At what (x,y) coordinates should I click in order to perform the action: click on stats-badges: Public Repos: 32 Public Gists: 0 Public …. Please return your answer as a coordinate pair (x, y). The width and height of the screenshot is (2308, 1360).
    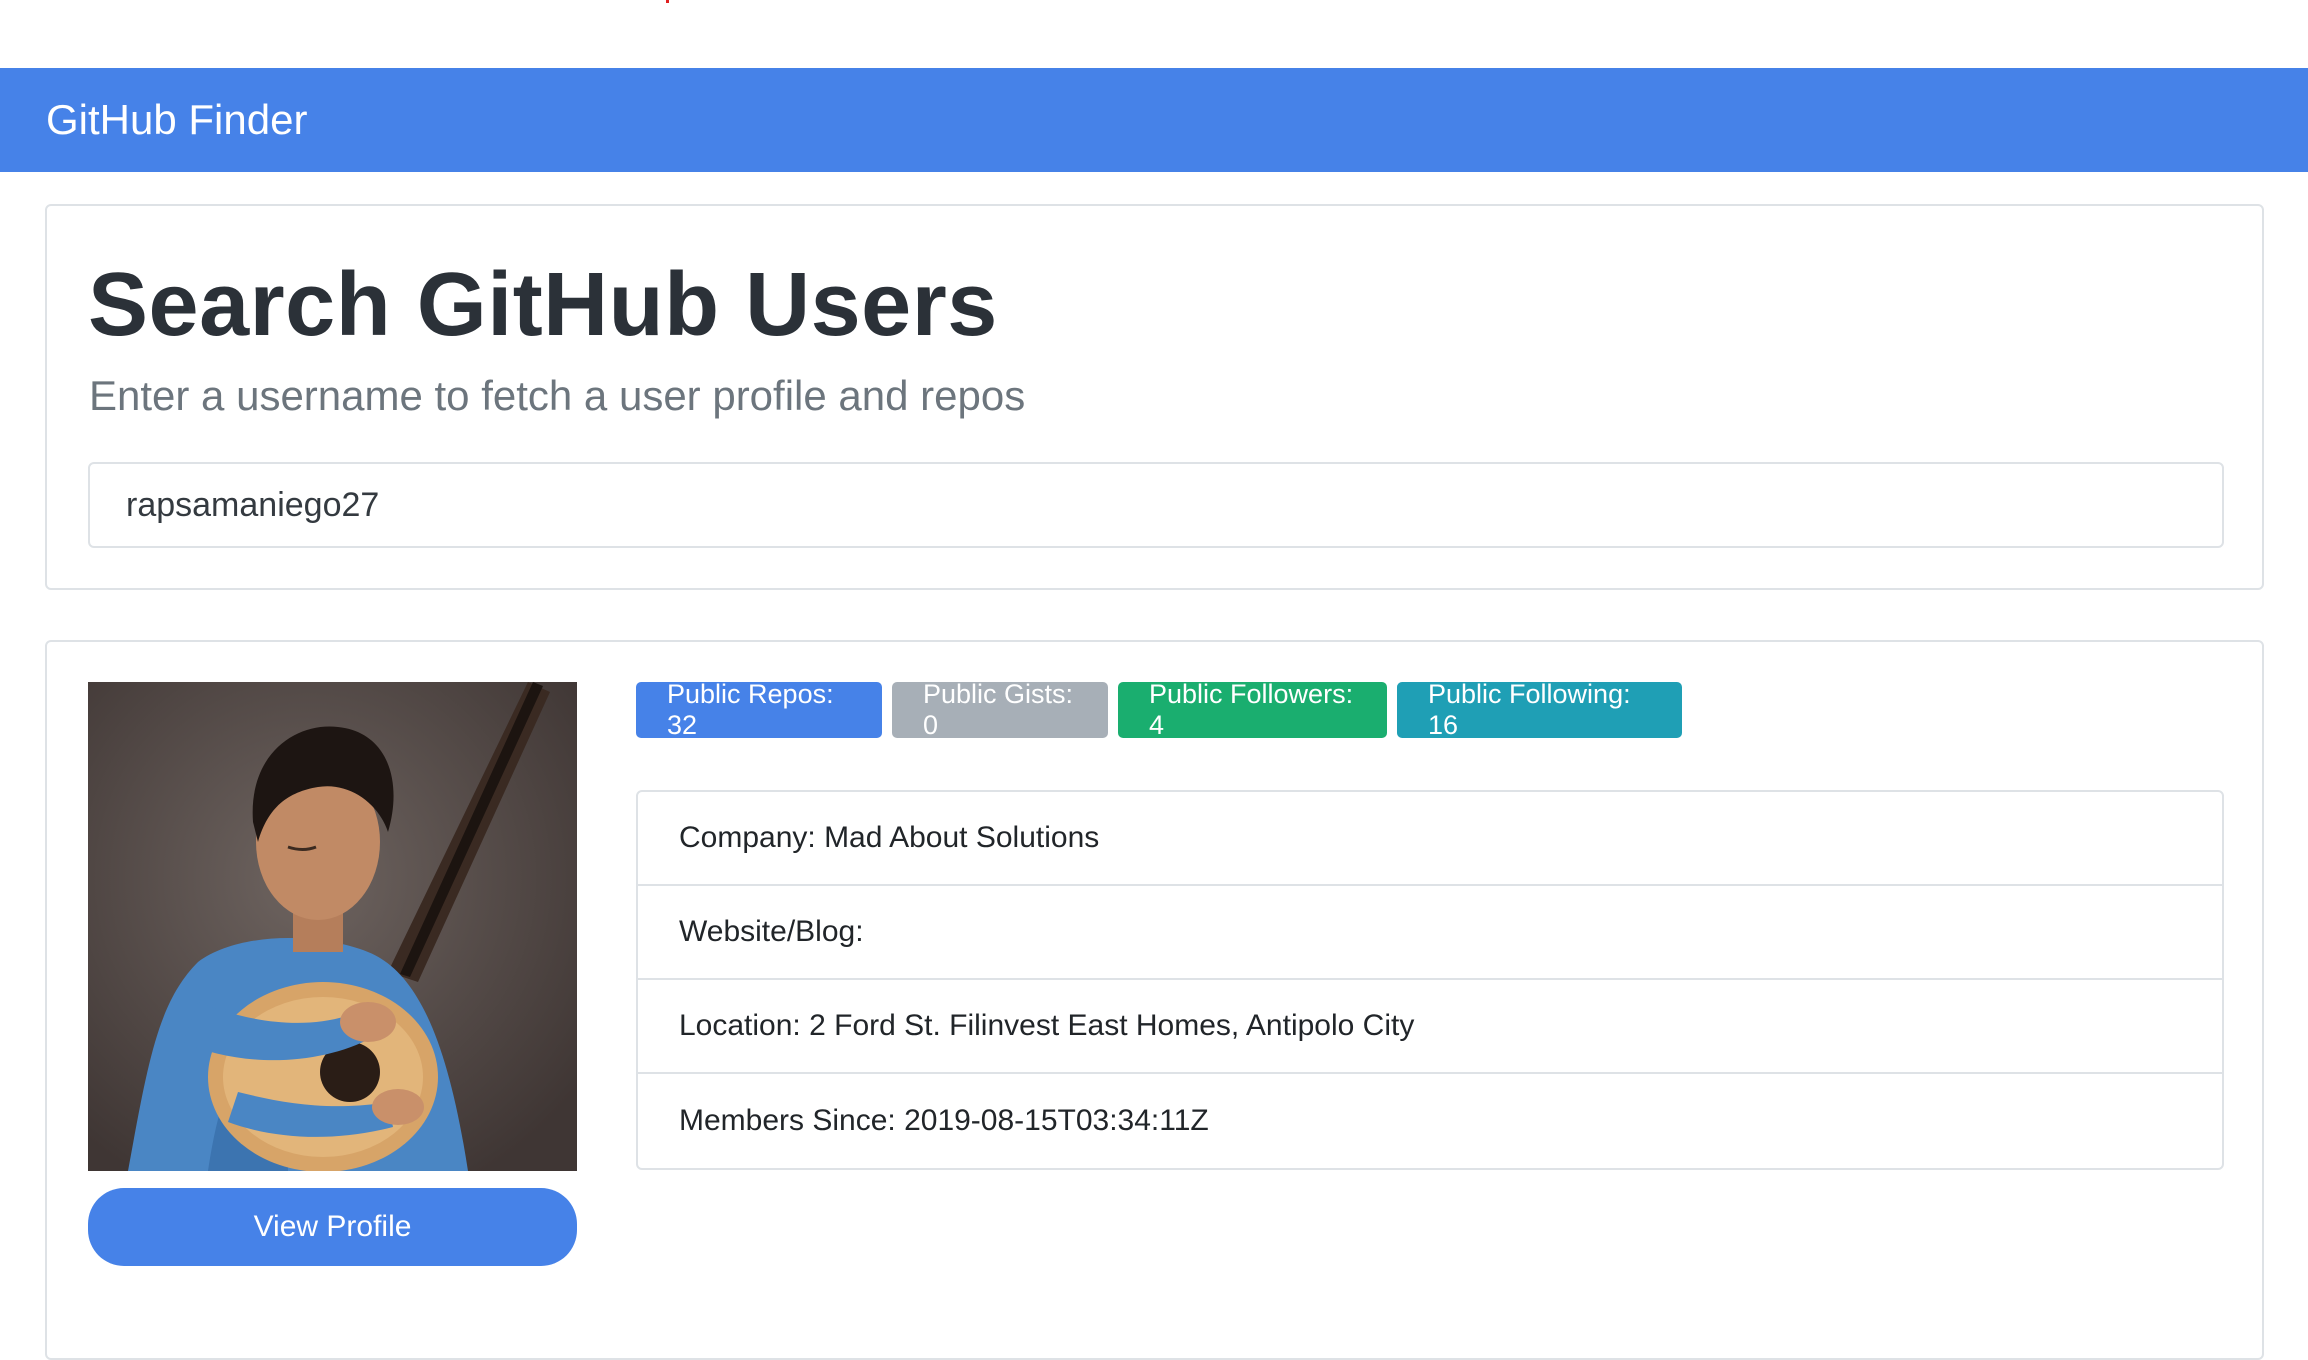
    Looking at the image, I should click on (1159, 709).